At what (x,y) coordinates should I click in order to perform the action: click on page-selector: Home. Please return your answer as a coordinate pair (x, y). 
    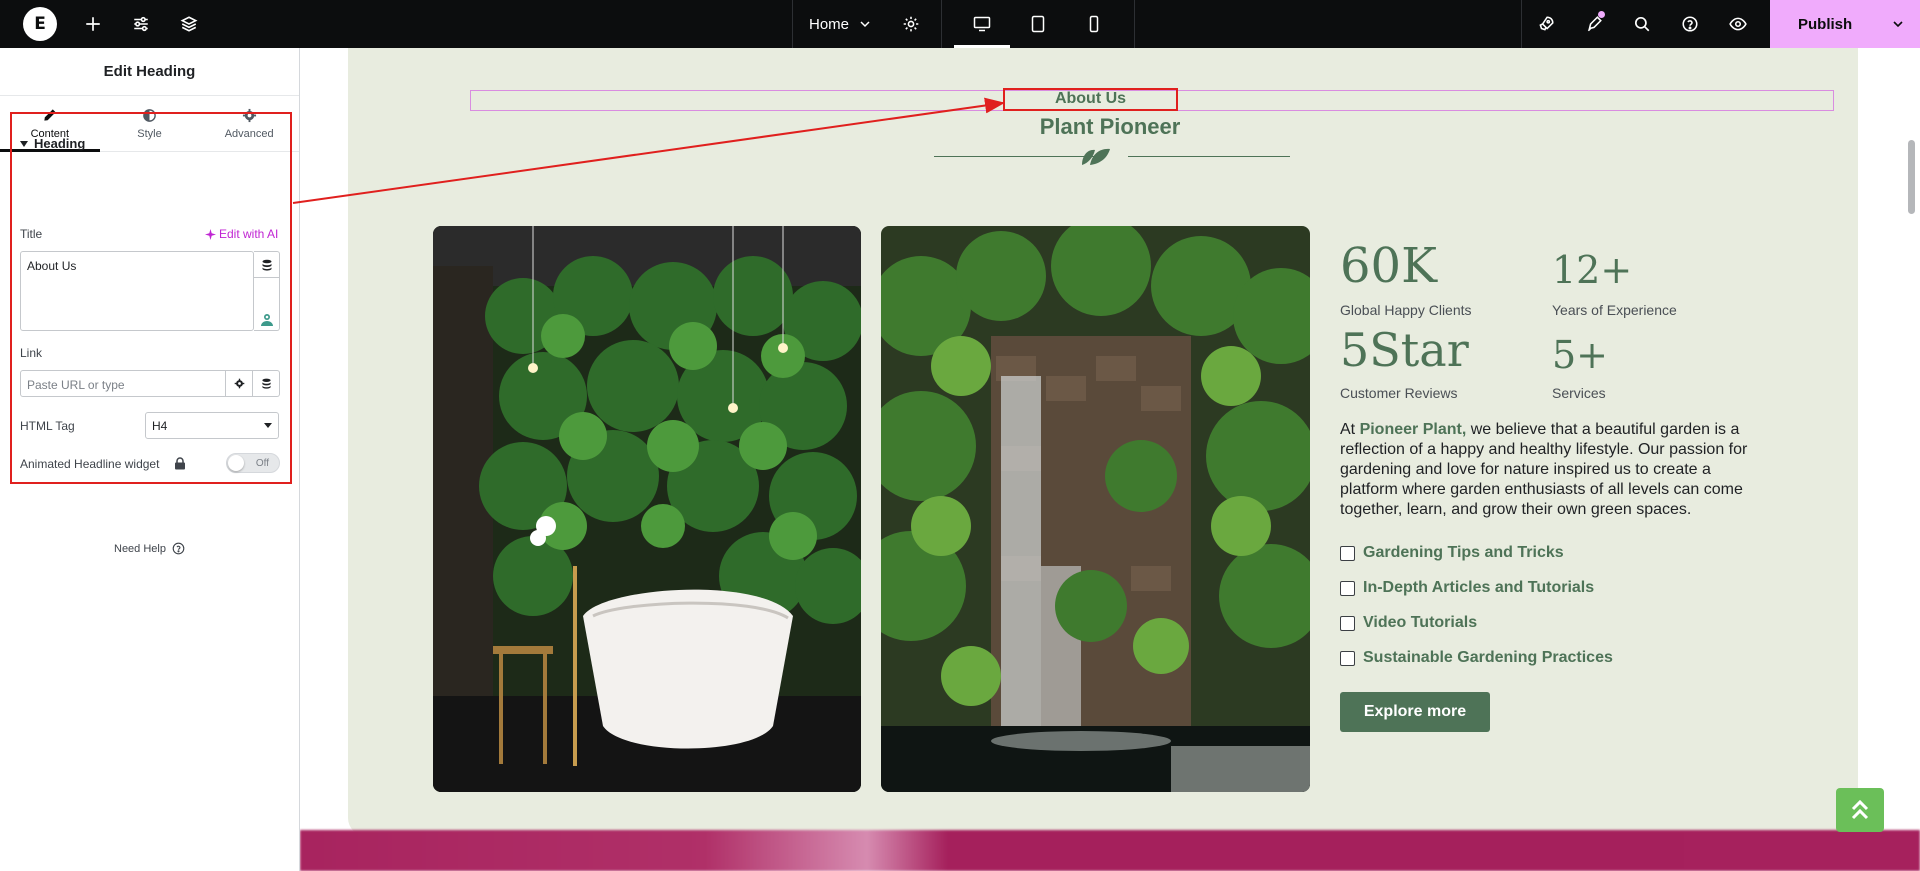
    Looking at the image, I should click on (839, 24).